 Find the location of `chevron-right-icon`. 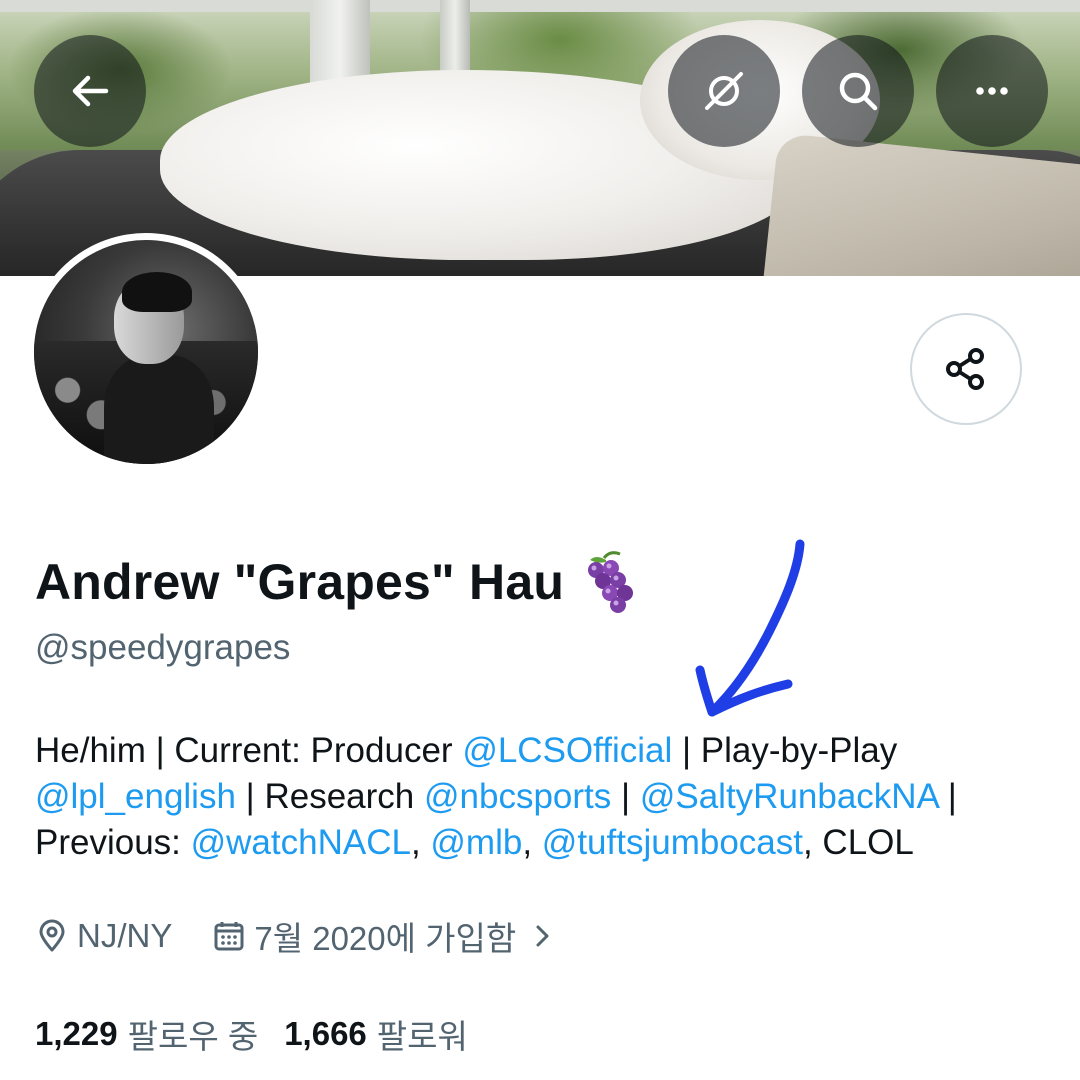

chevron-right-icon is located at coordinates (542, 936).